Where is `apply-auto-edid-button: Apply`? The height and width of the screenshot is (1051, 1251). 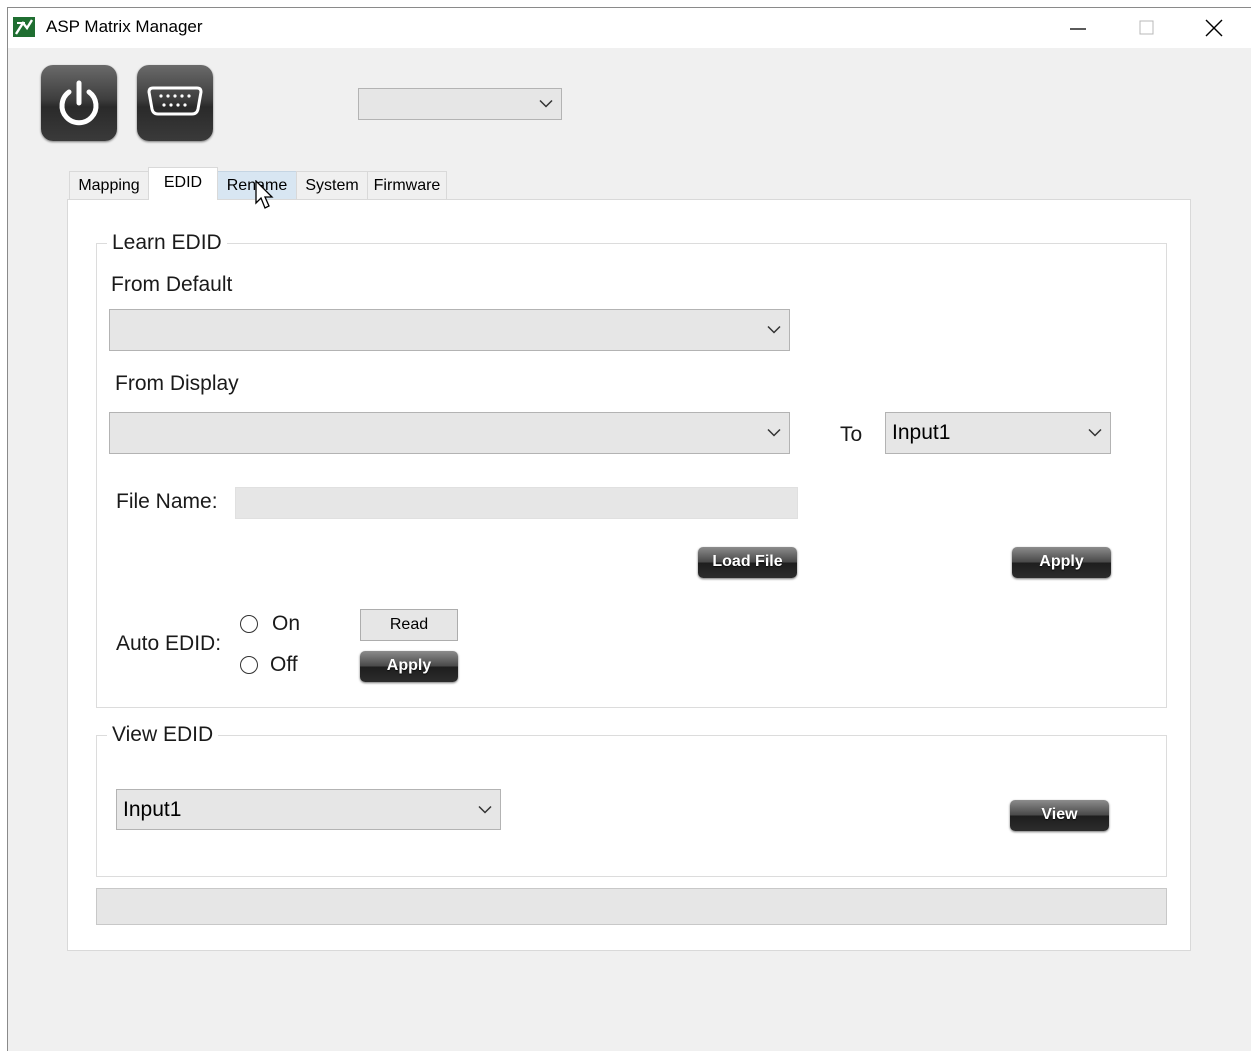
apply-auto-edid-button: Apply is located at coordinates (409, 666).